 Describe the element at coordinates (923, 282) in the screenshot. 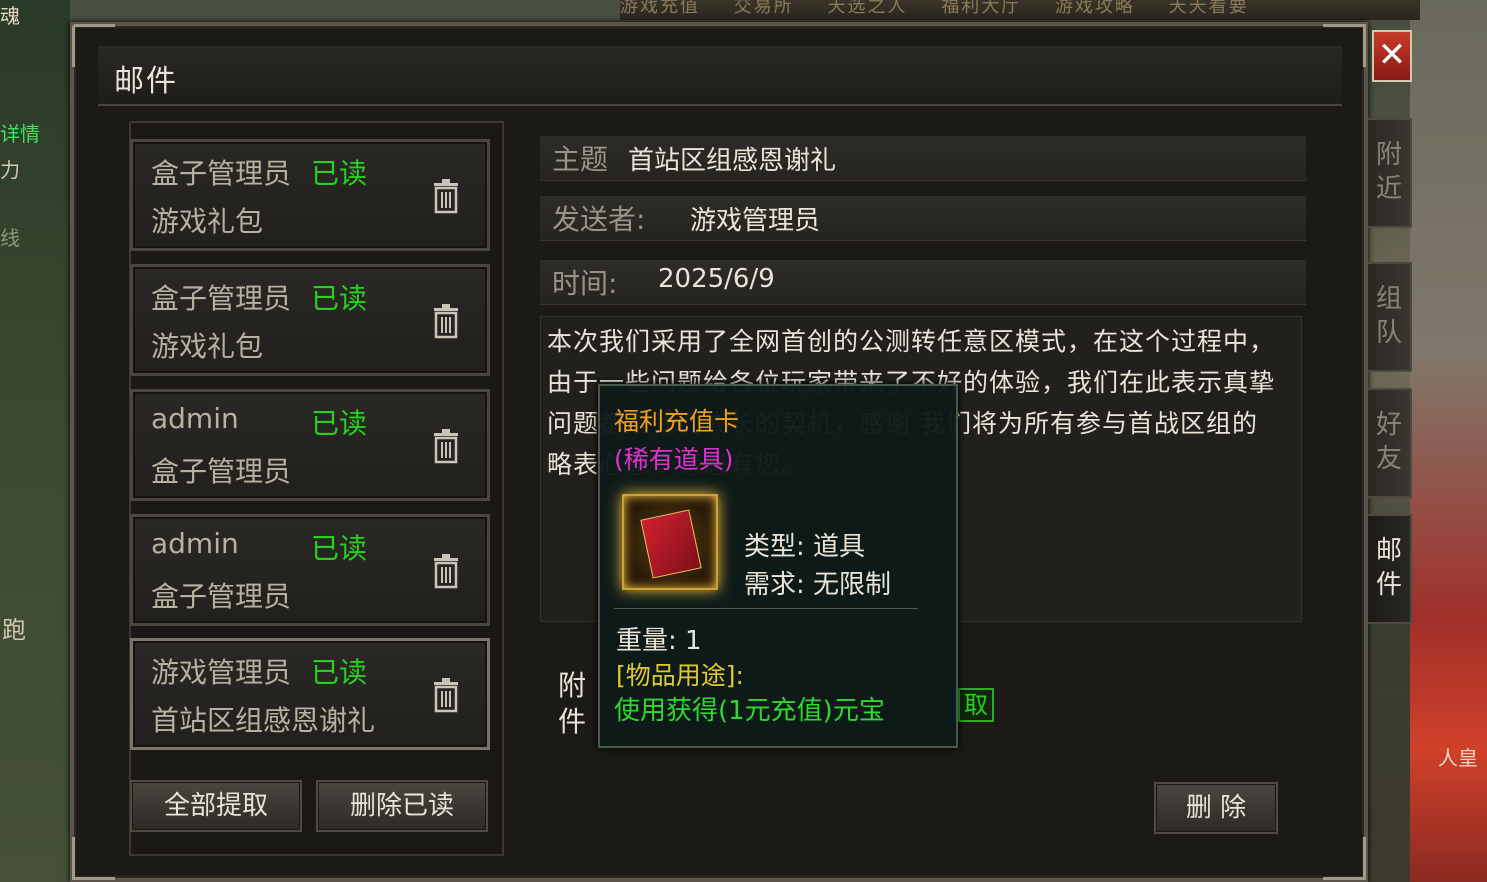

I see `time-field: 时间: 2025/6/9` at that location.